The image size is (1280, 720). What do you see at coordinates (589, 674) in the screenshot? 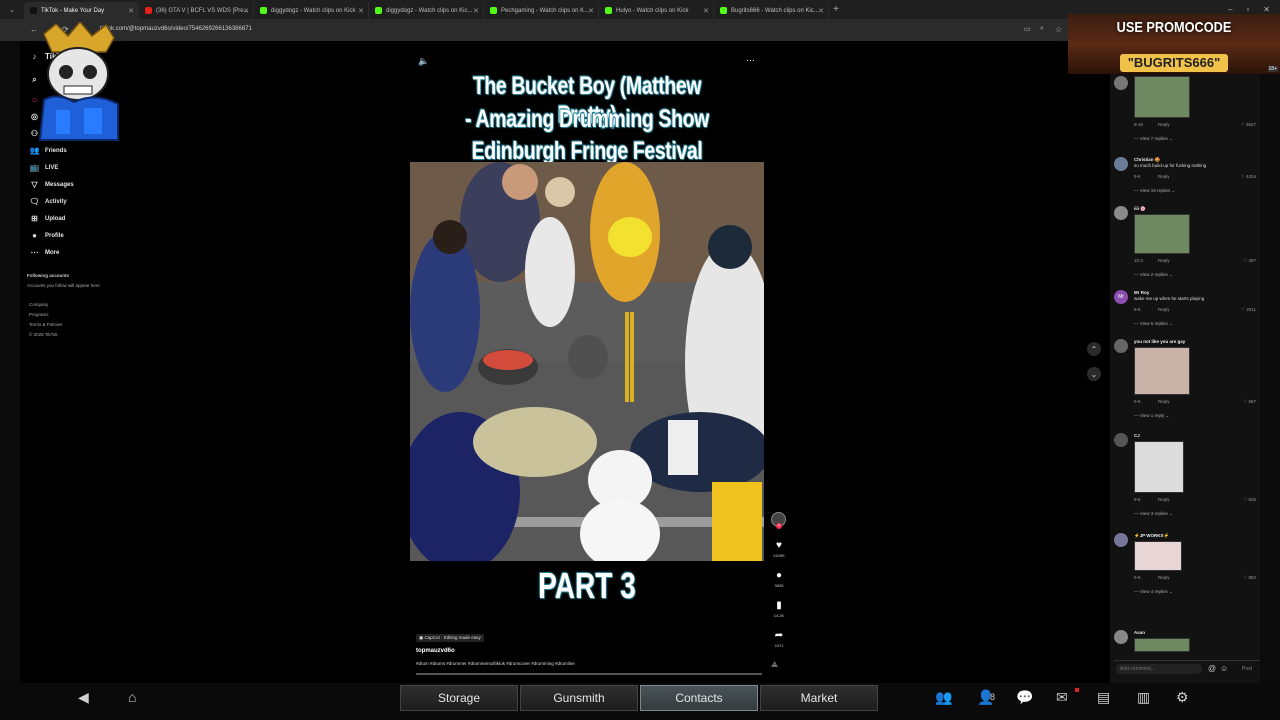
I see `video-progress-bar` at bounding box center [589, 674].